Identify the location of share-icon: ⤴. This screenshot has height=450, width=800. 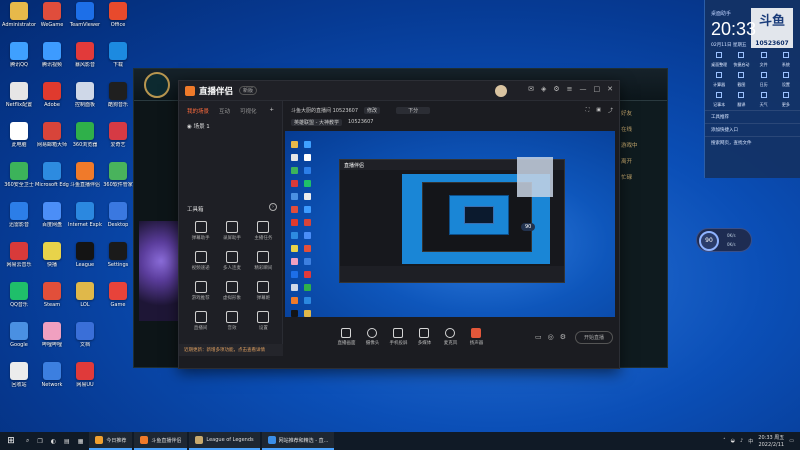
(610, 110).